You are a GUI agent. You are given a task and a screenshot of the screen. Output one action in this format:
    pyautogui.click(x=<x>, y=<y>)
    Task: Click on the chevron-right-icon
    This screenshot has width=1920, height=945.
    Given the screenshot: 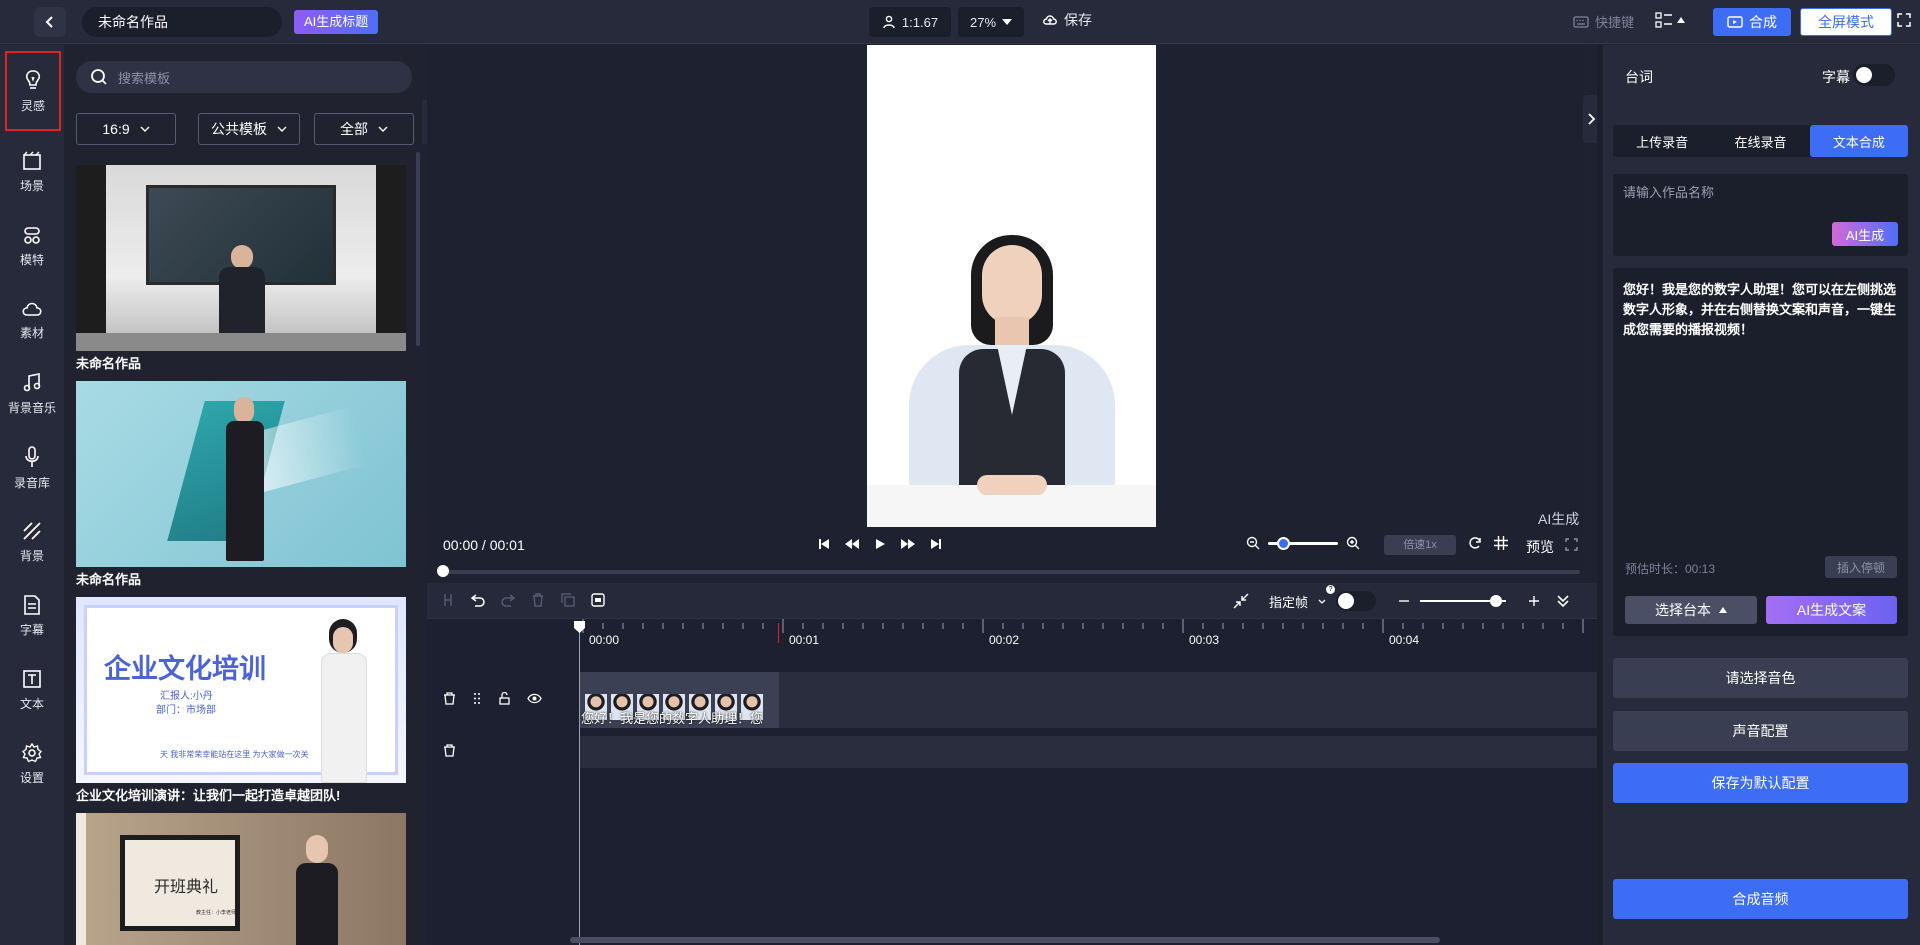 What is the action you would take?
    pyautogui.click(x=1592, y=119)
    